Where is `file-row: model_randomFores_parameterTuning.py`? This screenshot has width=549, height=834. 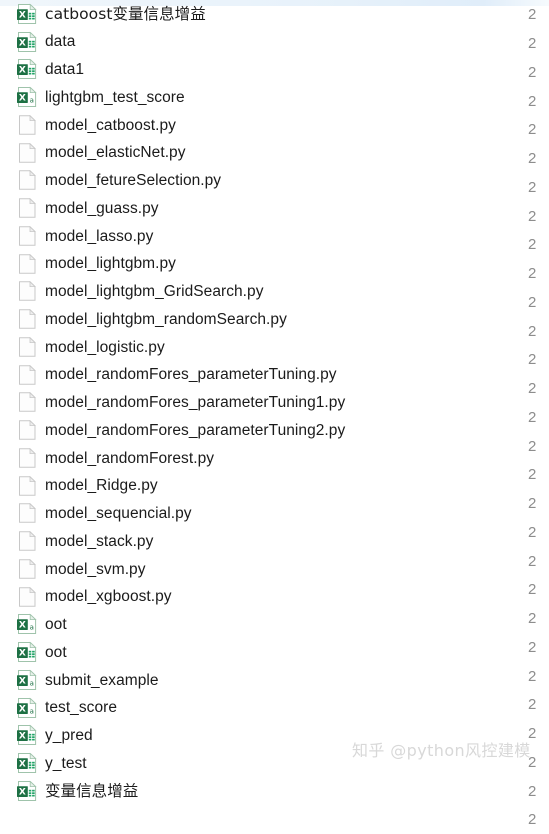
file-row: model_randomFores_parameterTuning.py is located at coordinates (274, 375).